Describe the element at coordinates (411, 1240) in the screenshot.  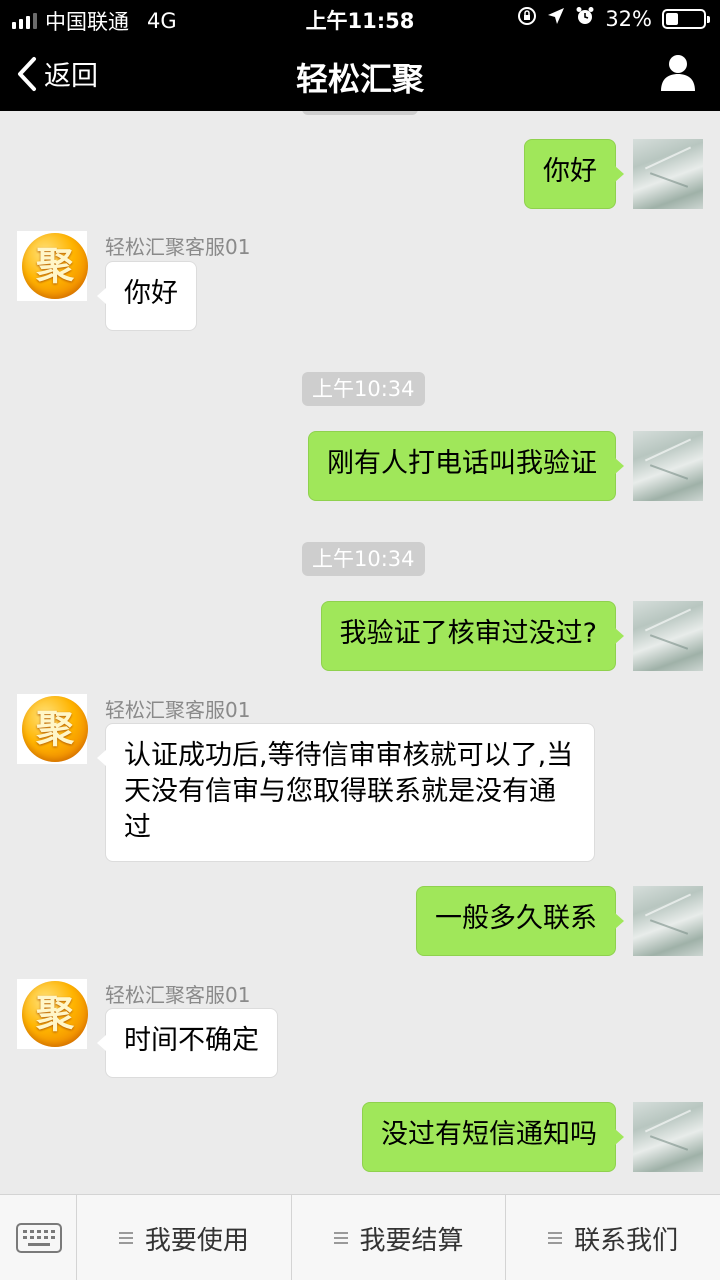
I see `menu-settle-label: 我要结算` at that location.